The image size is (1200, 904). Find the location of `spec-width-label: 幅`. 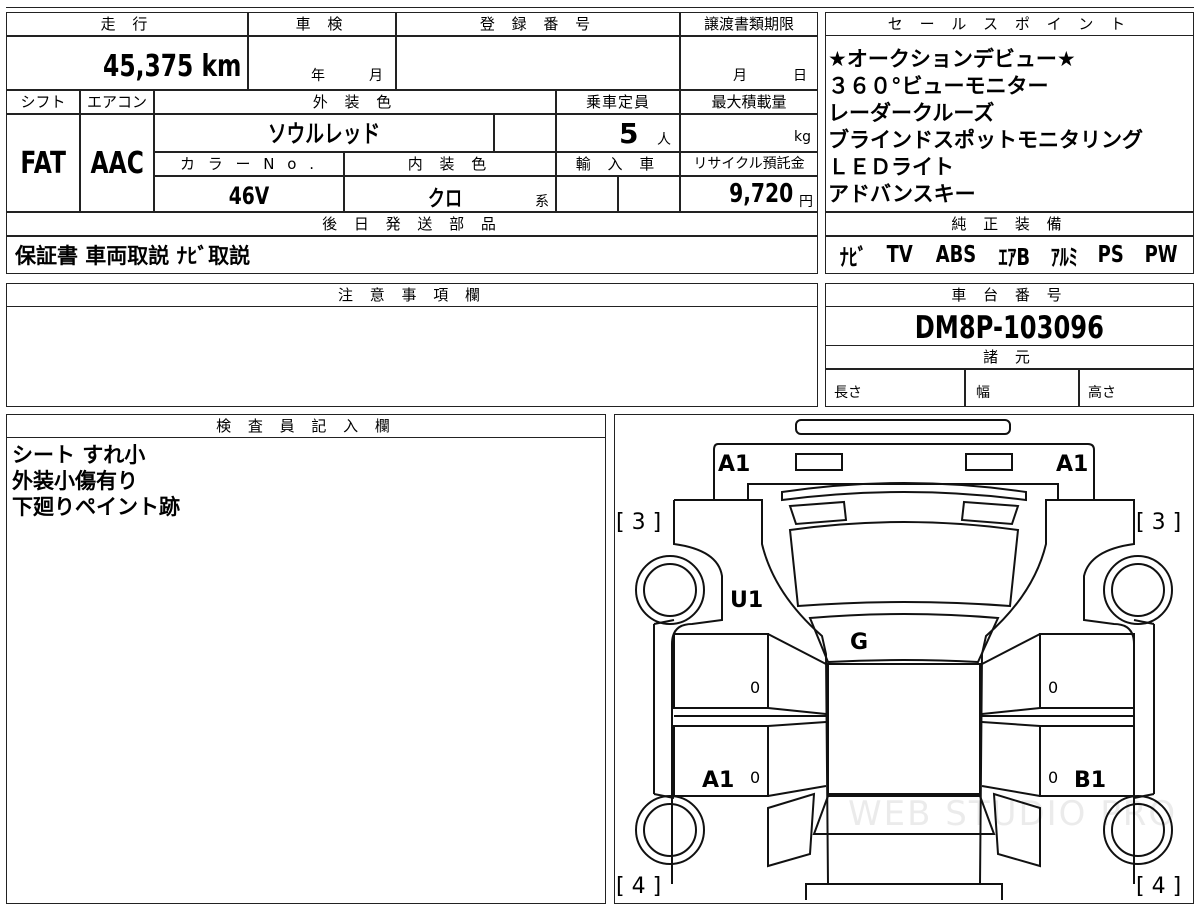

spec-width-label: 幅 is located at coordinates (983, 393).